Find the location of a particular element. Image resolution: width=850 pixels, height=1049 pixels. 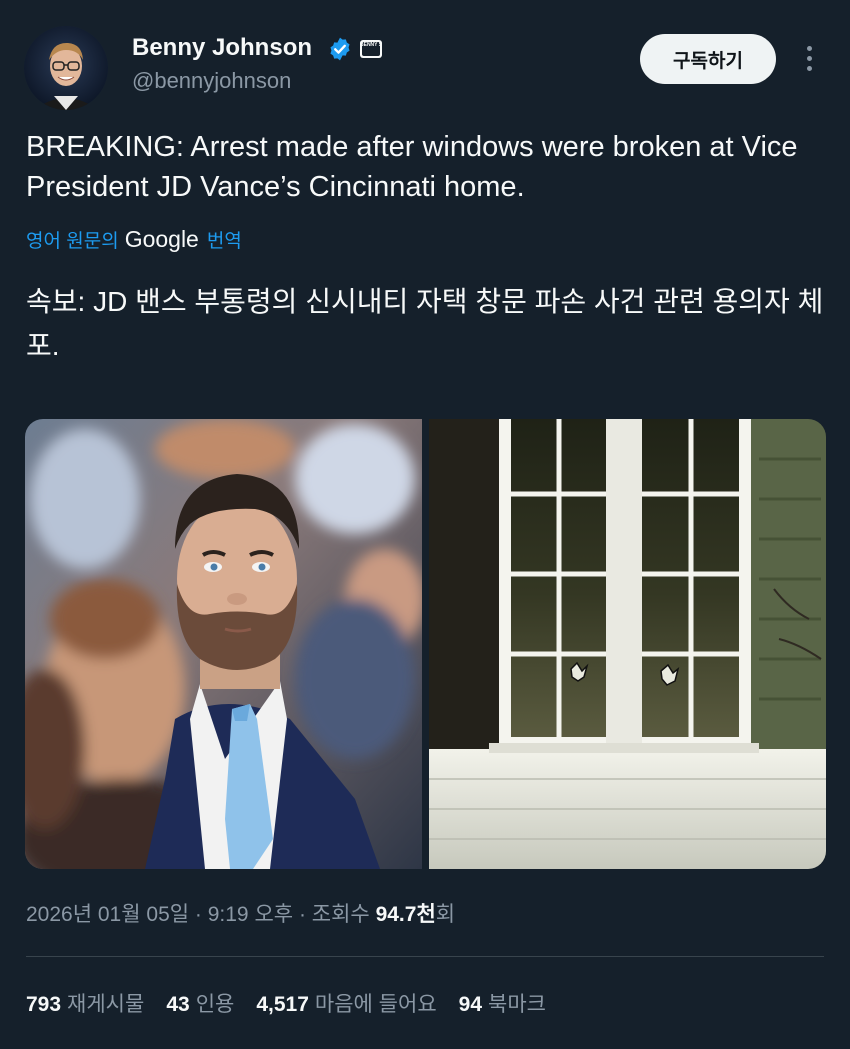

tweet-time: 9:19 오후 is located at coordinates (250, 914).